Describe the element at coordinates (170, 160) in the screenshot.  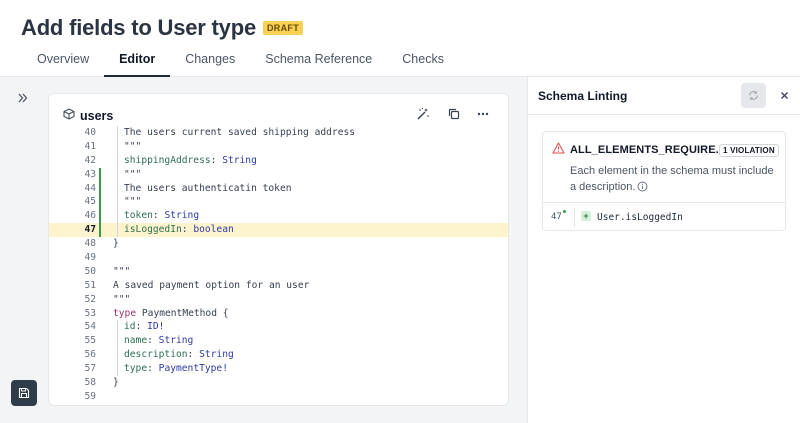
I see `code-line-42: 42 shippingAddress: String` at that location.